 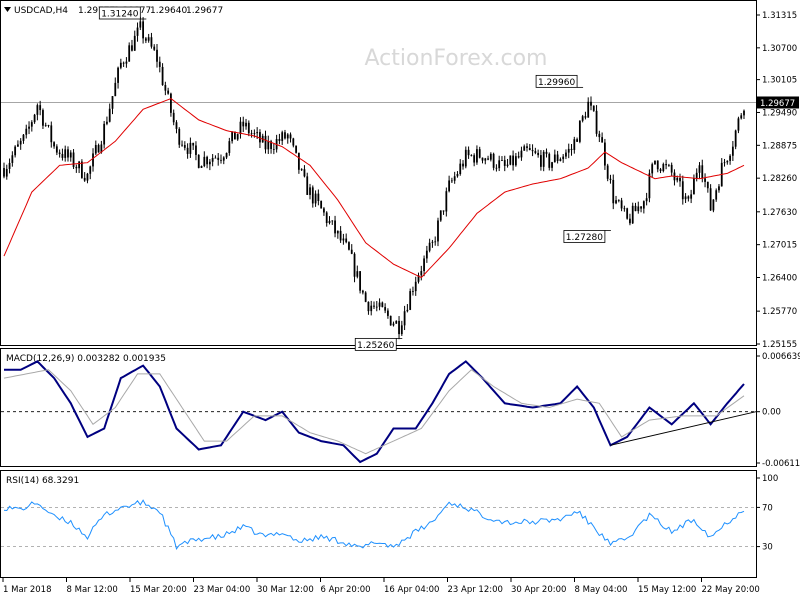 What do you see at coordinates (767, 548) in the screenshot?
I see `rsi-tick-label: 30` at bounding box center [767, 548].